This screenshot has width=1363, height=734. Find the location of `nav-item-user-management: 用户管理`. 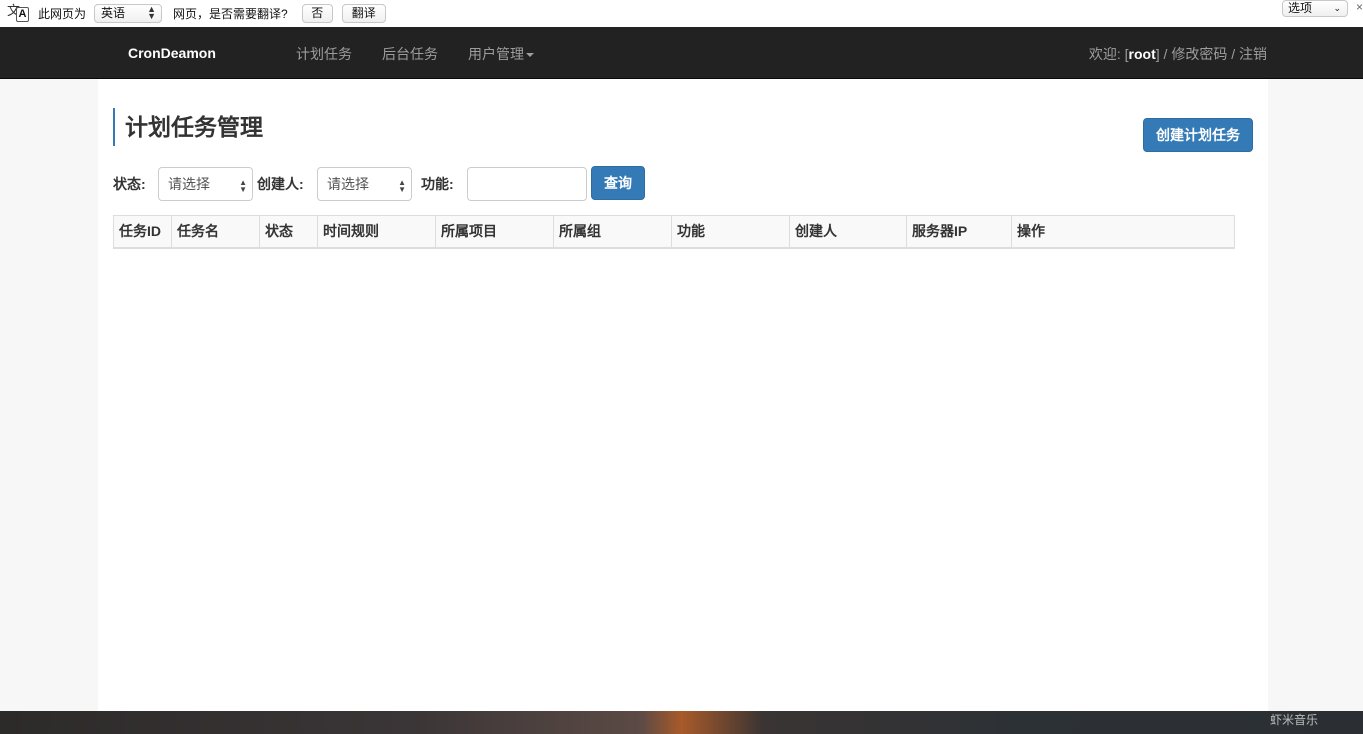

nav-item-user-management: 用户管理 is located at coordinates (501, 54).